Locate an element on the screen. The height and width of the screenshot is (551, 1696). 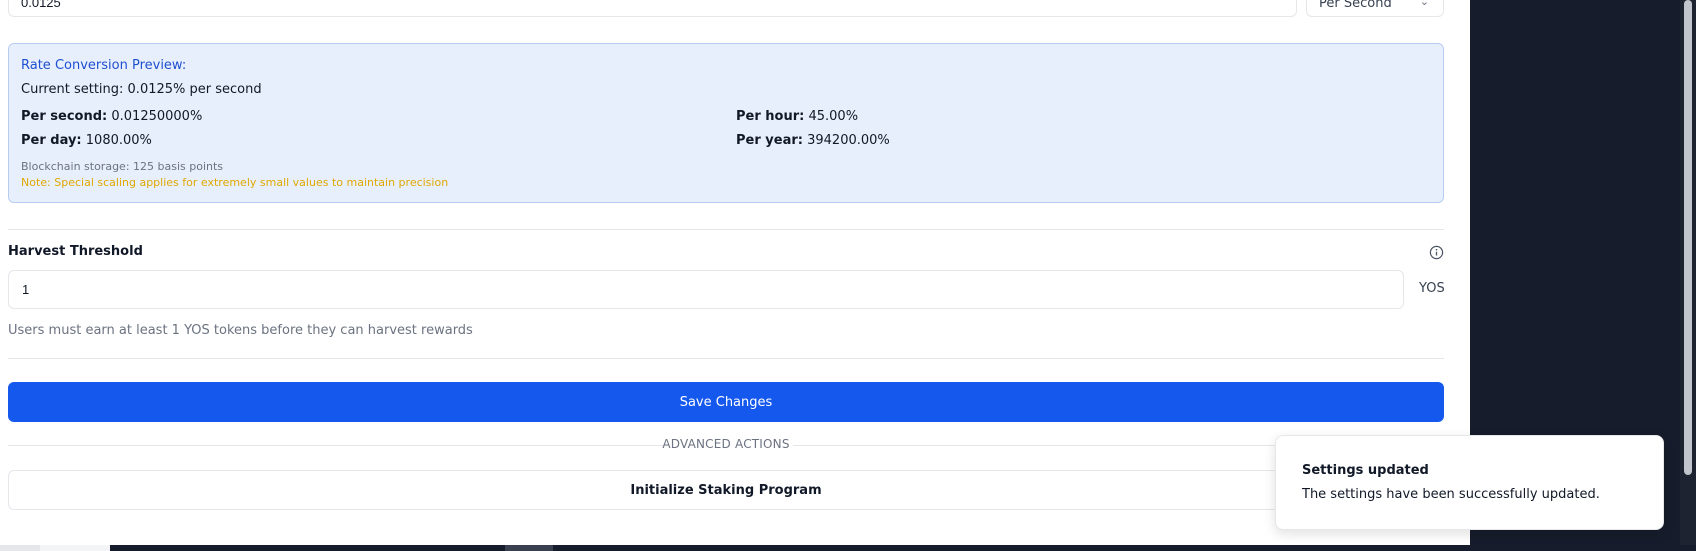
rate-per-day-value: 1080.00% is located at coordinates (118, 140).